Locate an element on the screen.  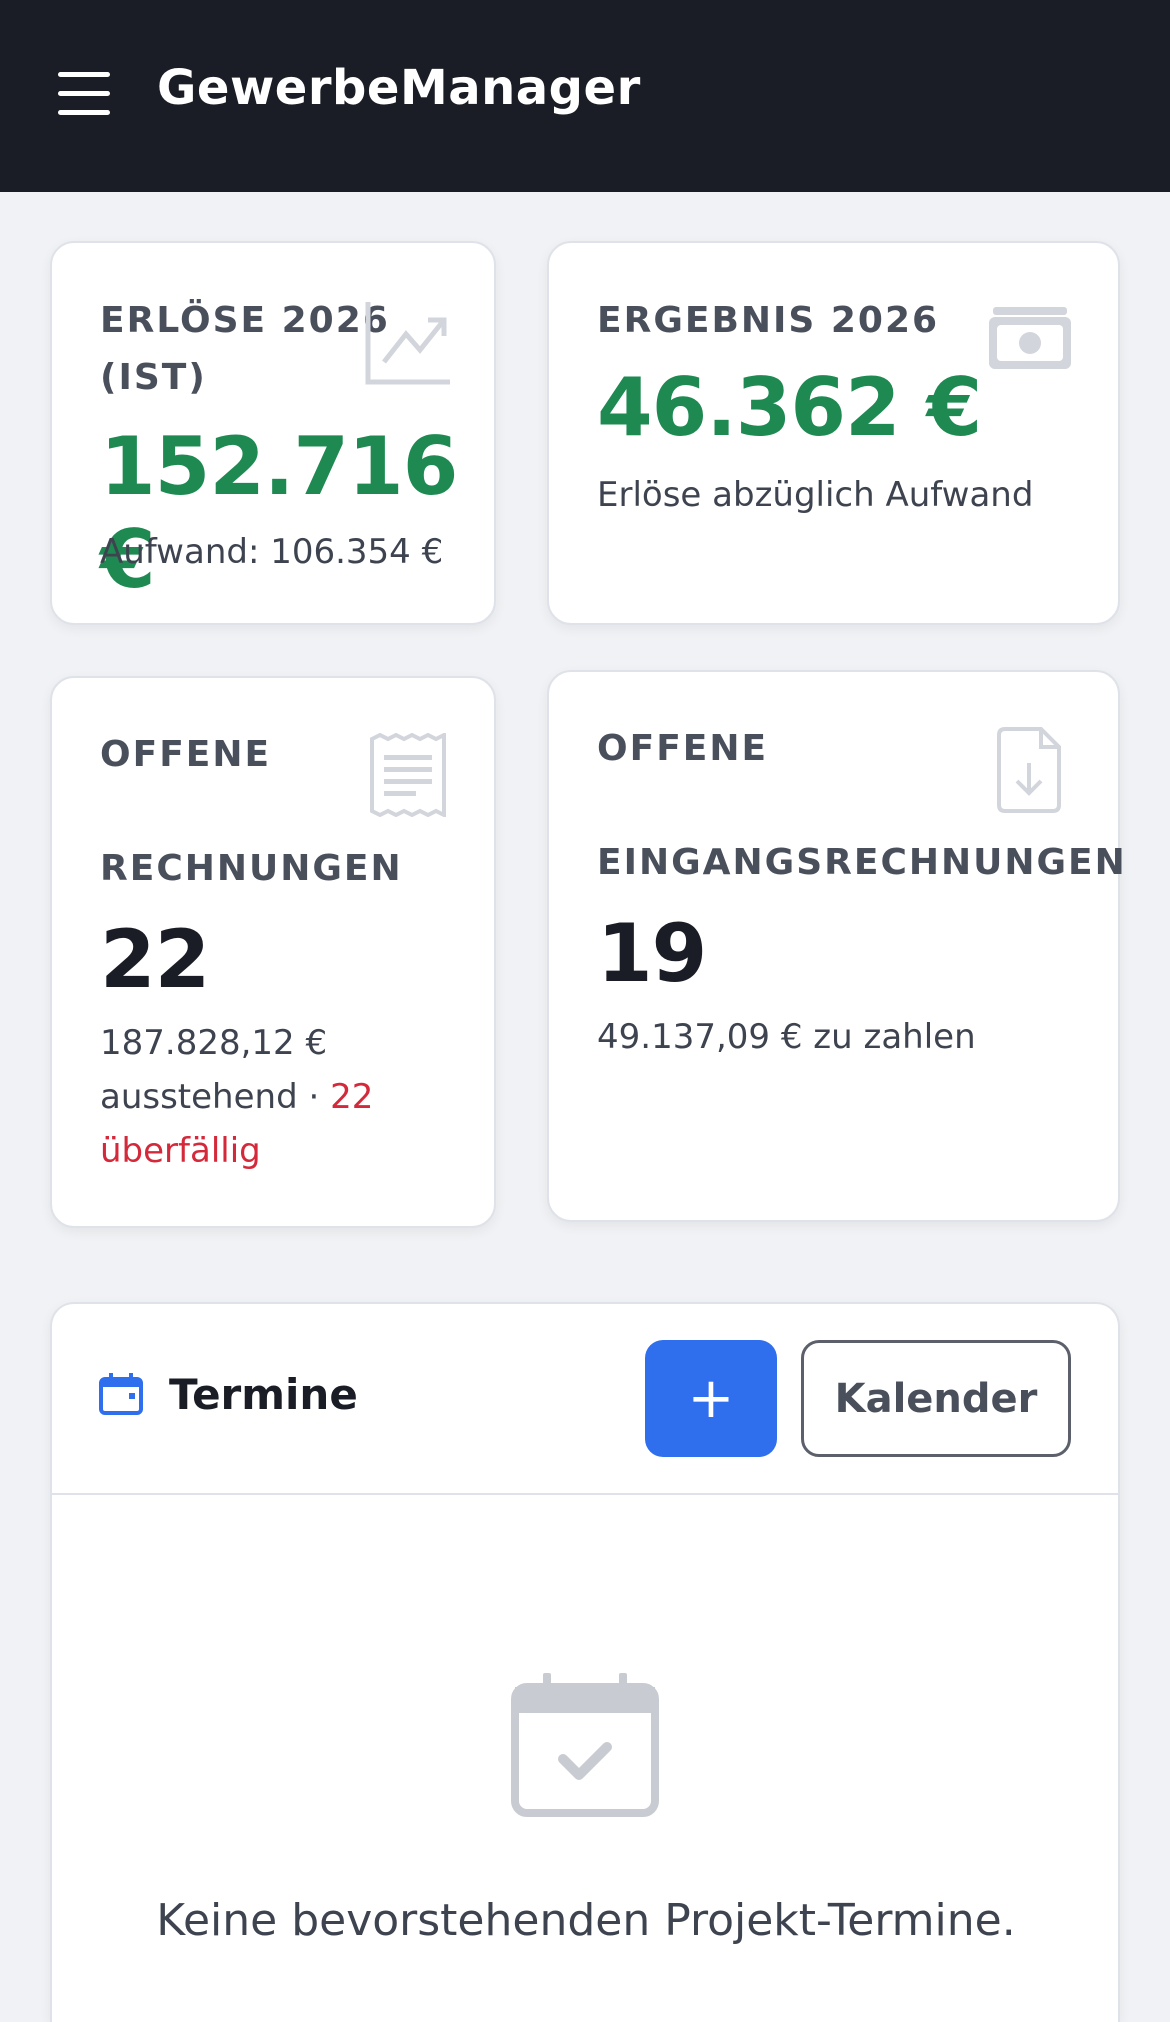
kpi-sub-revenue: Aufwand: 106.354 € is located at coordinates (272, 552).